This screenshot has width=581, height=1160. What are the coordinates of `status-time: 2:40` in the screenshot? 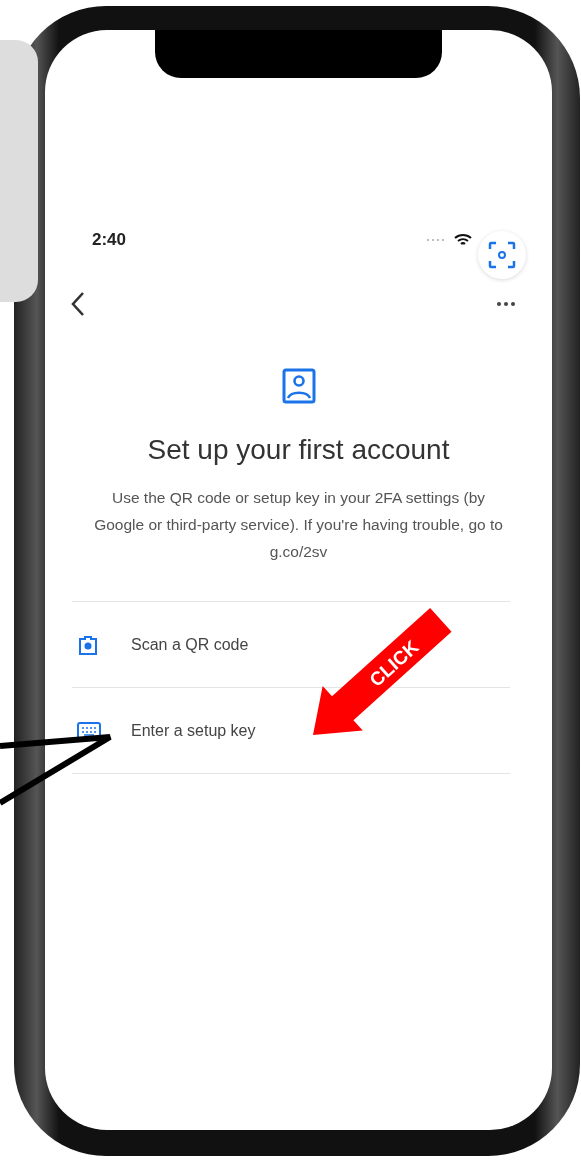 It's located at (109, 240).